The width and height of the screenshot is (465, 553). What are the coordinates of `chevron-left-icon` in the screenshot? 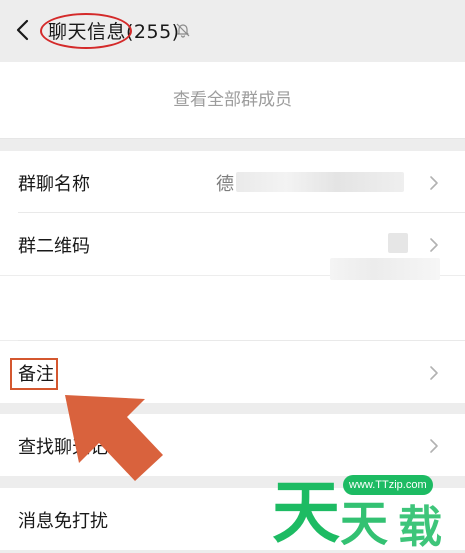 It's located at (24, 30).